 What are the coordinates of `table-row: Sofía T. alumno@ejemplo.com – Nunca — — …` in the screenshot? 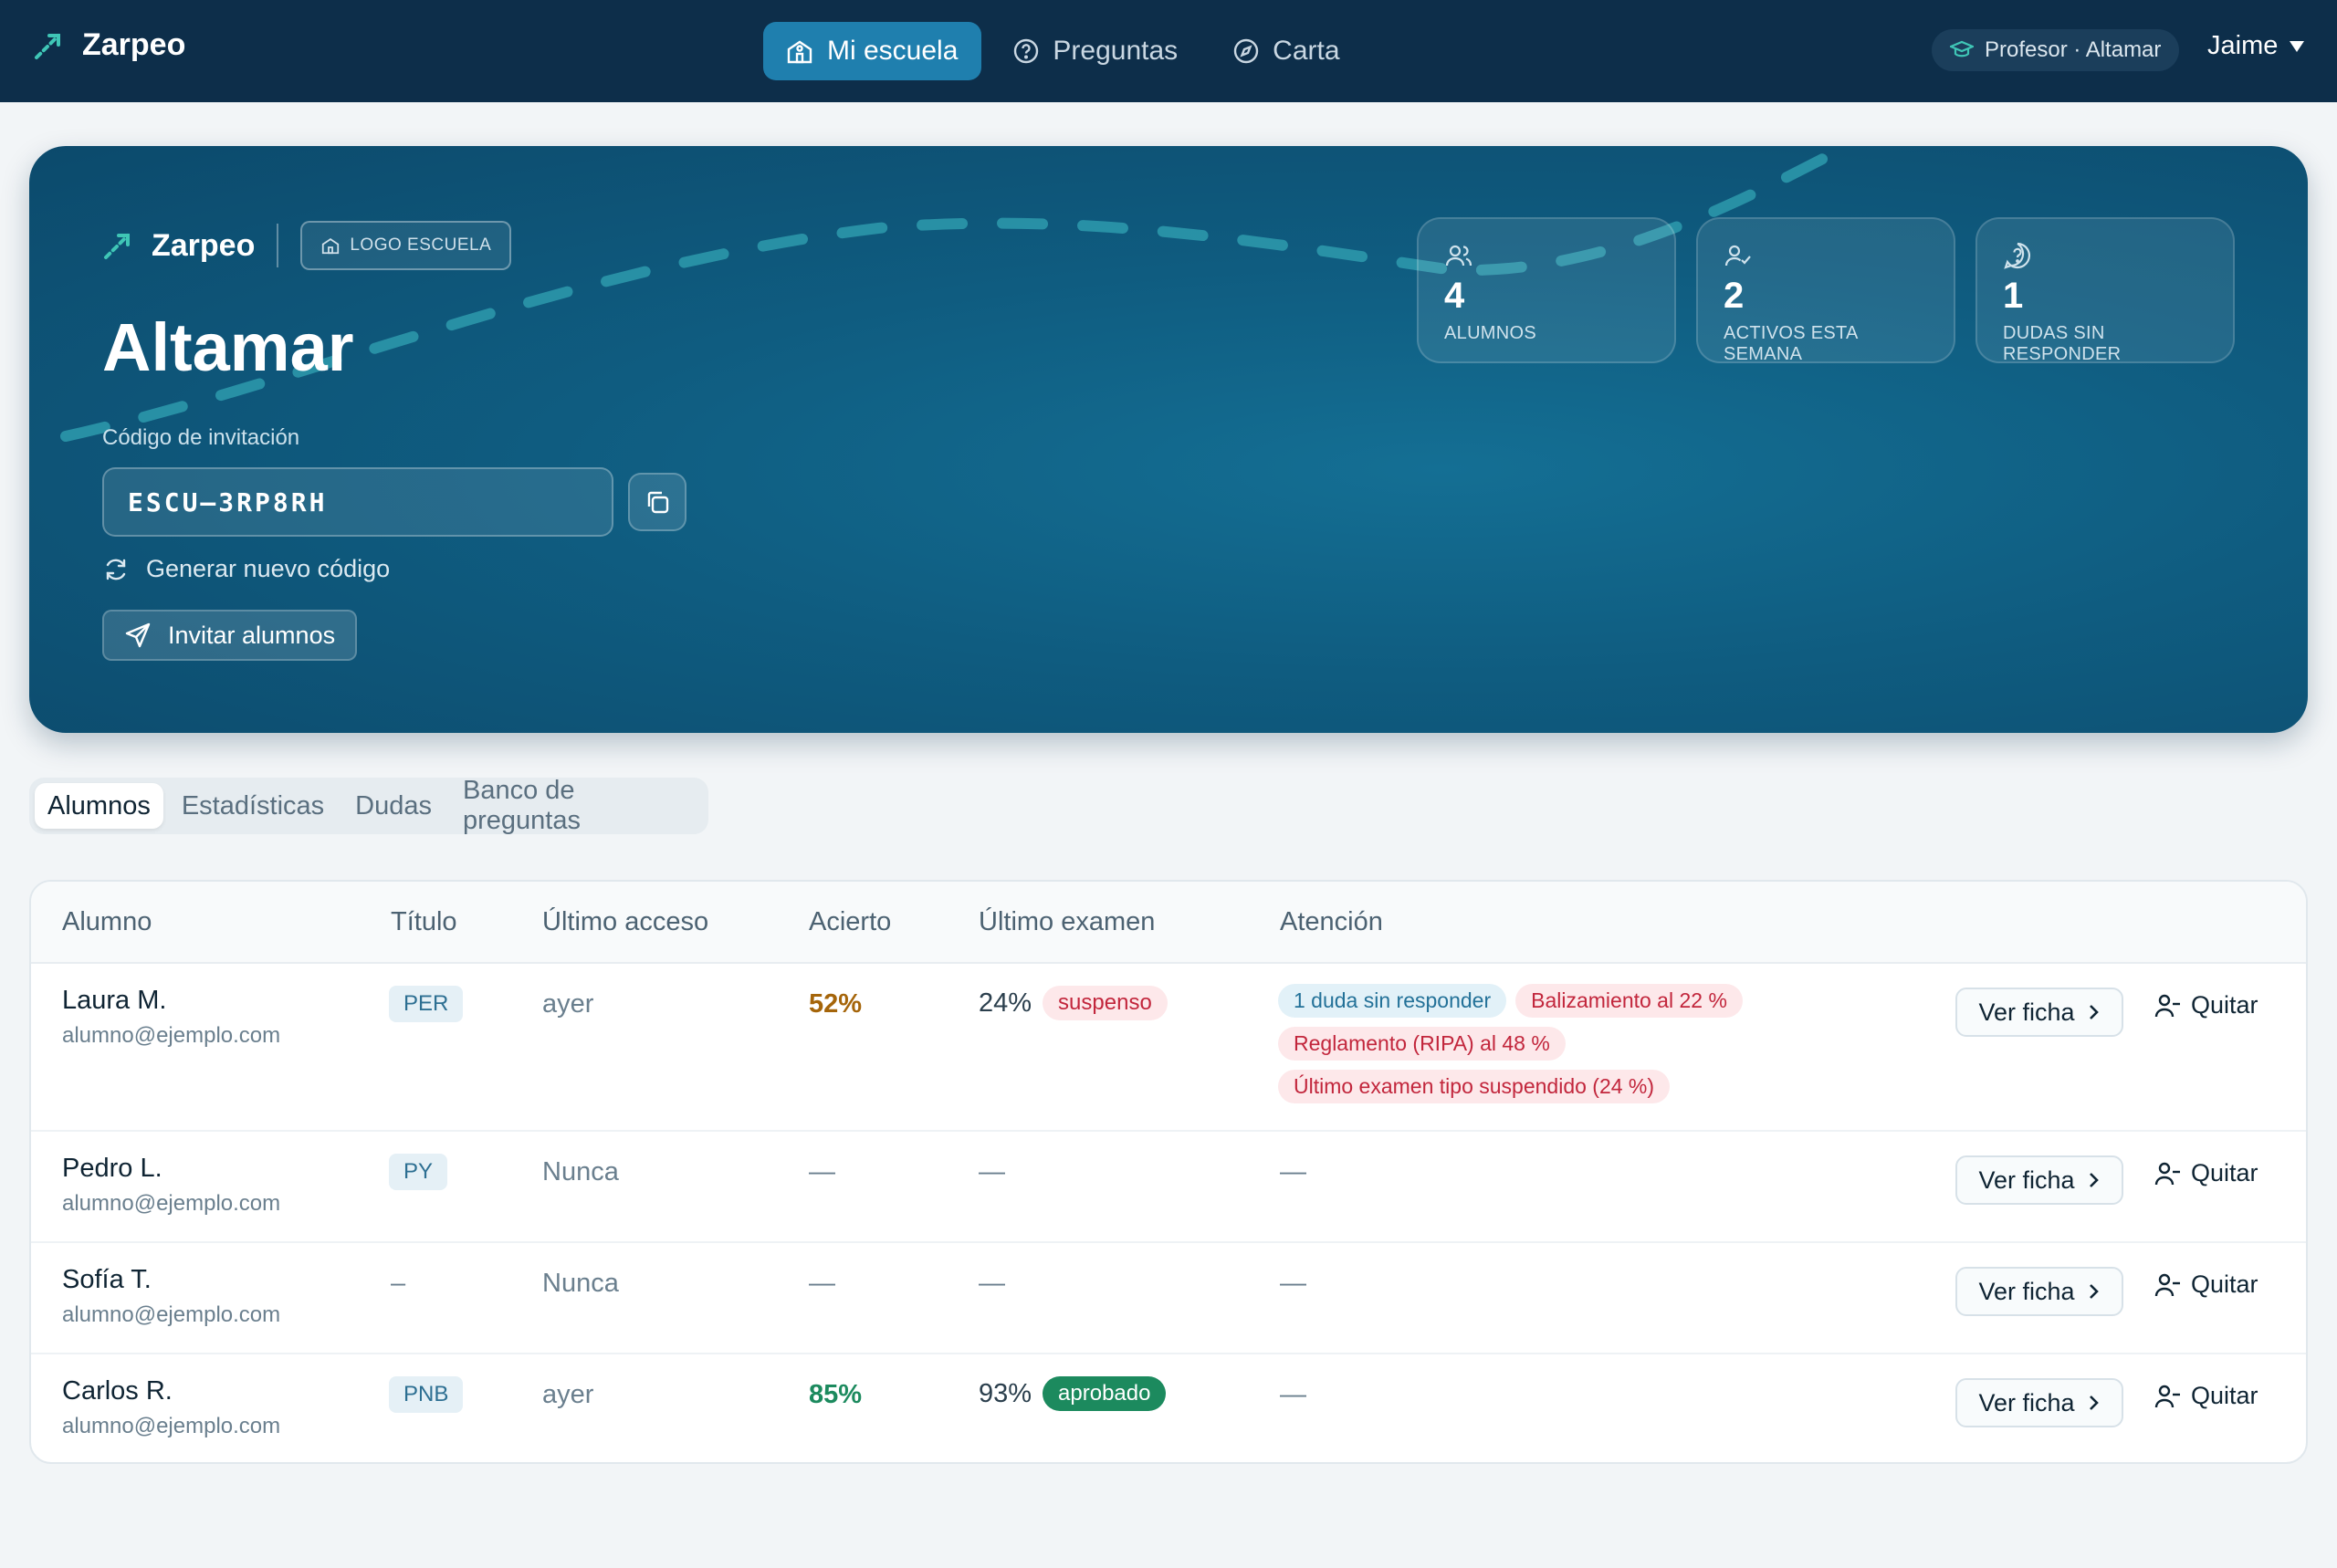 It's located at (1168, 1298).